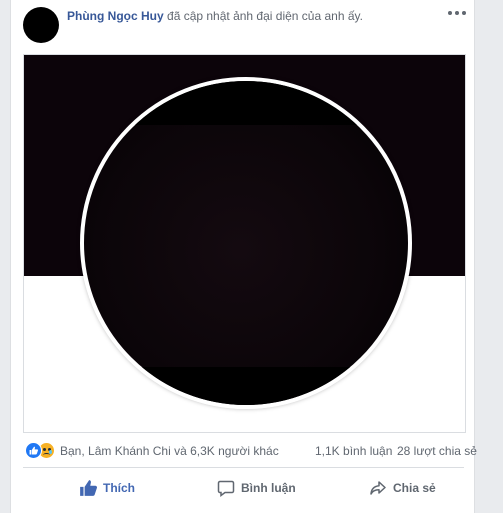  I want to click on share-icon, so click(378, 488).